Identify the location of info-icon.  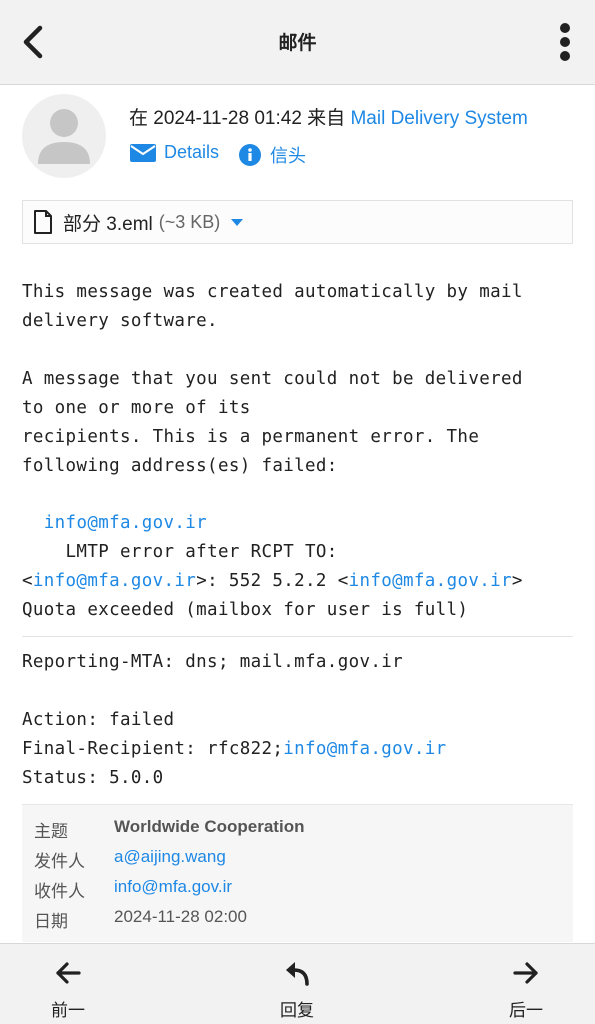
(250, 155).